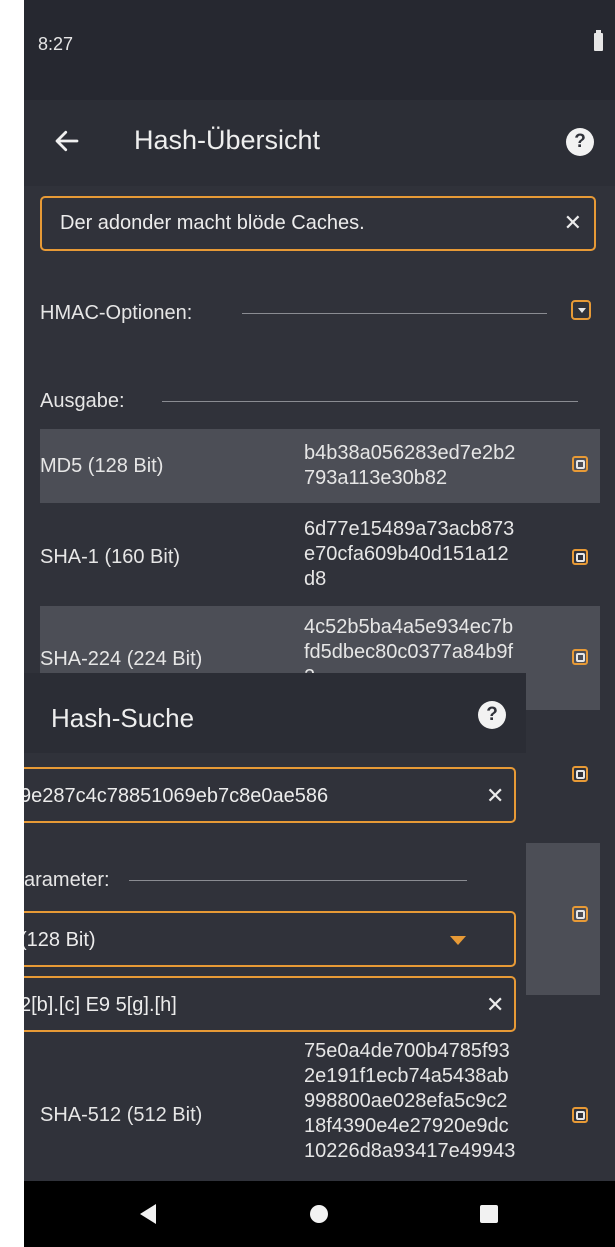  I want to click on nav-recents-icon, so click(489, 1214).